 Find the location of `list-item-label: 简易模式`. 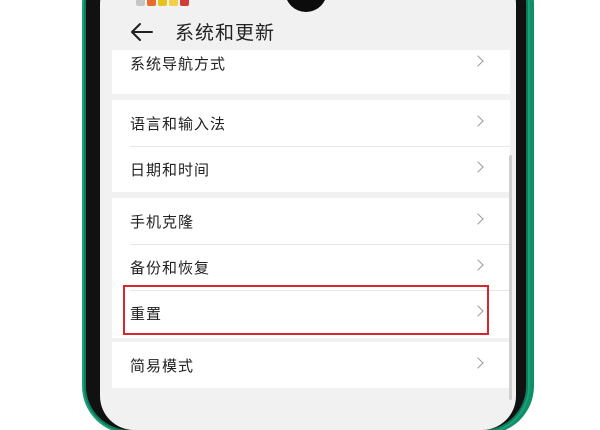

list-item-label: 简易模式 is located at coordinates (162, 366).